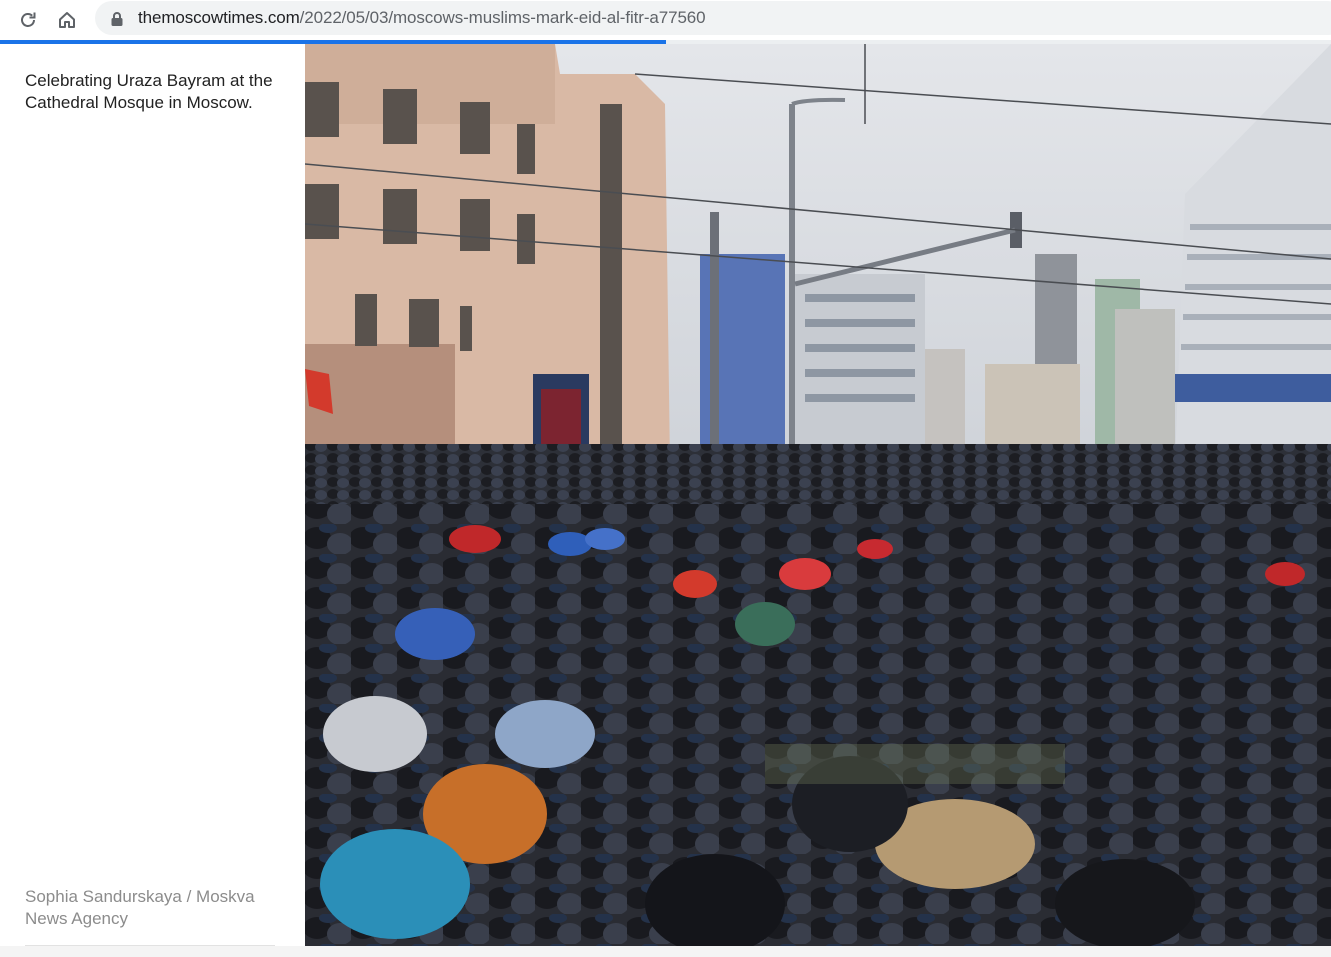  Describe the element at coordinates (219, 17) in the screenshot. I see `url-host: themoscowtimes.com` at that location.